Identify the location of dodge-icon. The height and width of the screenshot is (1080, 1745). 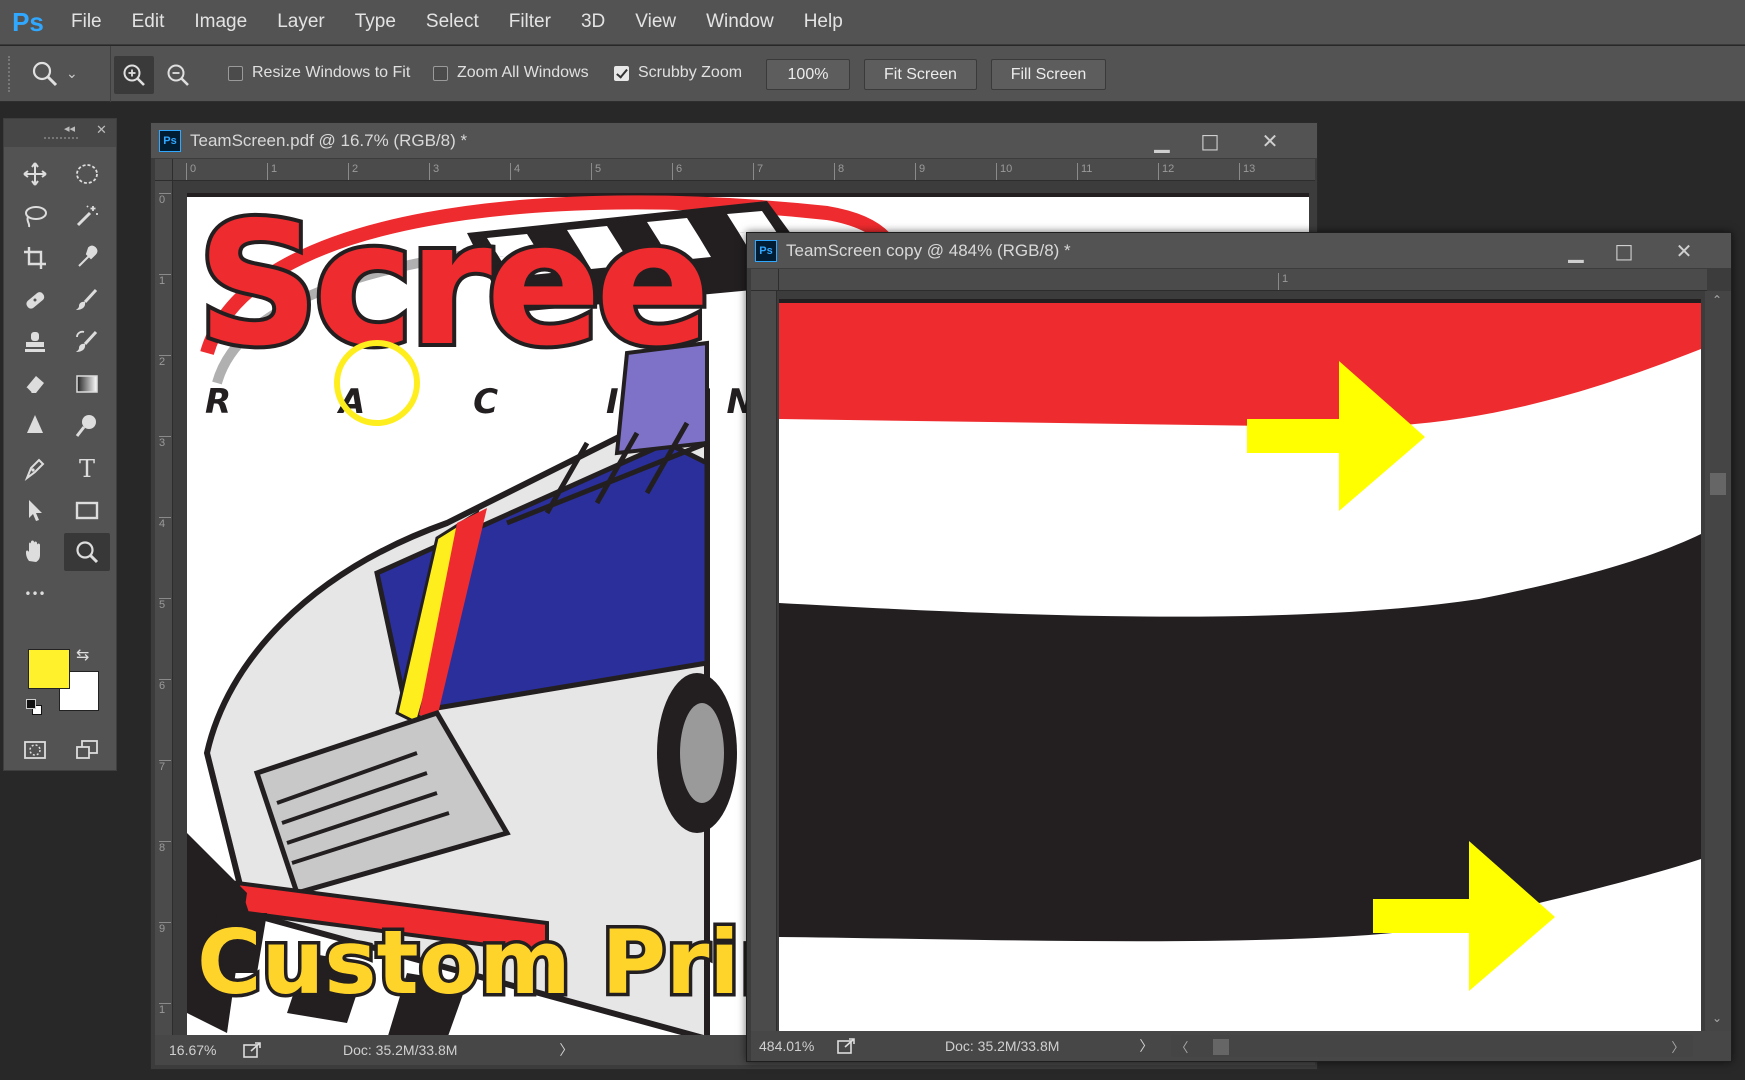
(85, 426).